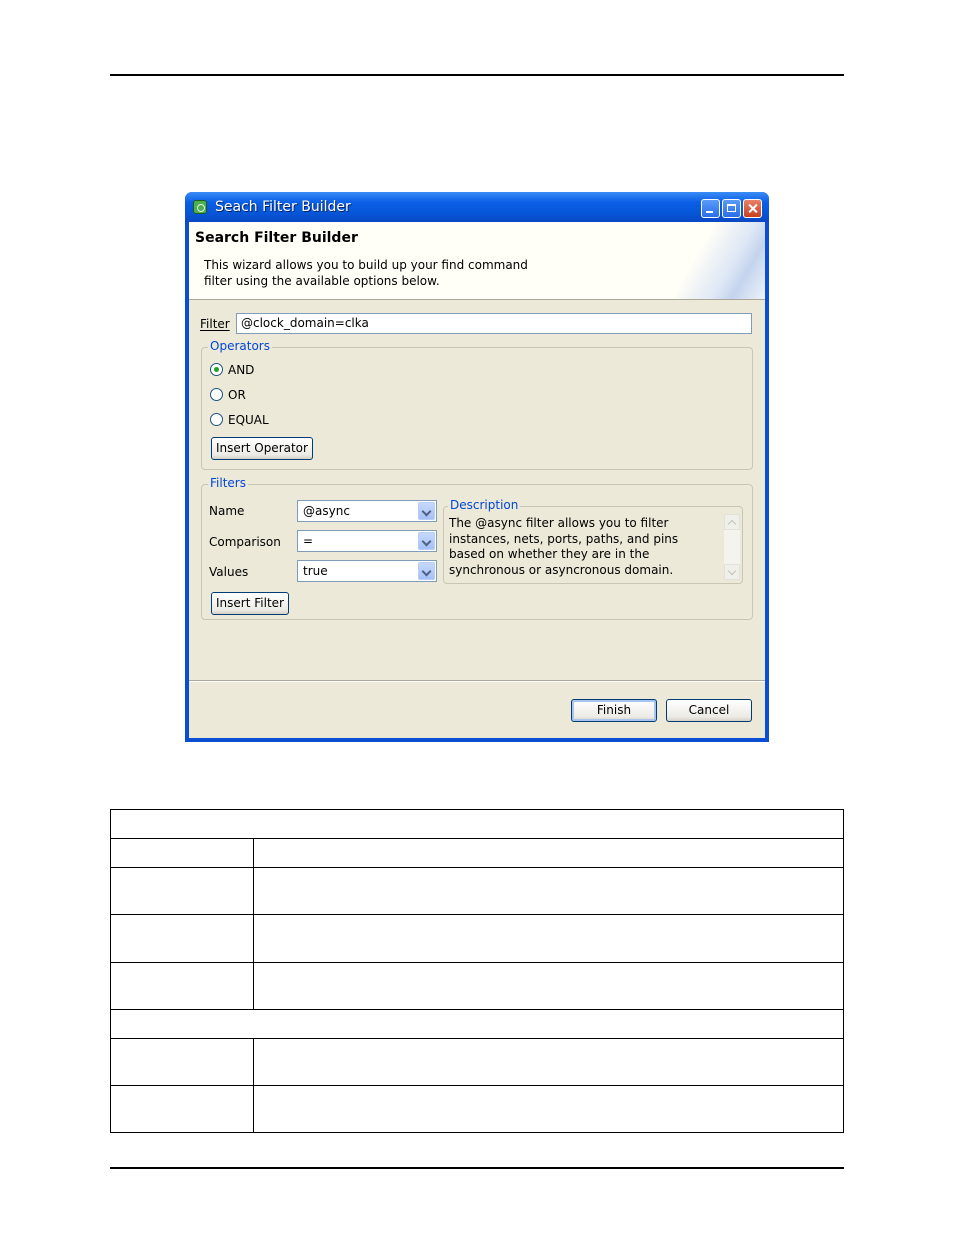 The image size is (954, 1235). I want to click on operators-group-title: Operators, so click(240, 346).